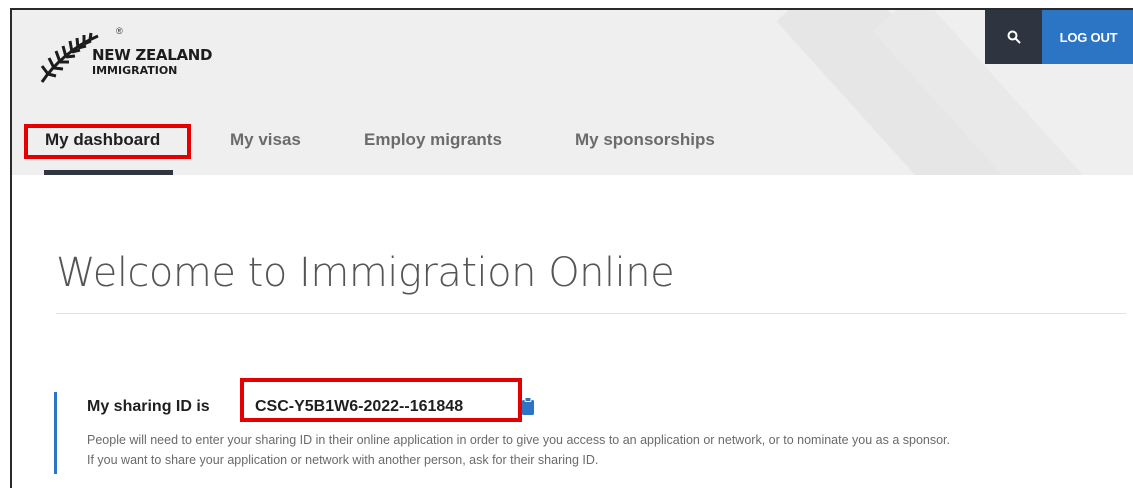 This screenshot has height=488, width=1133. What do you see at coordinates (119, 31) in the screenshot?
I see `registered-mark: ®` at bounding box center [119, 31].